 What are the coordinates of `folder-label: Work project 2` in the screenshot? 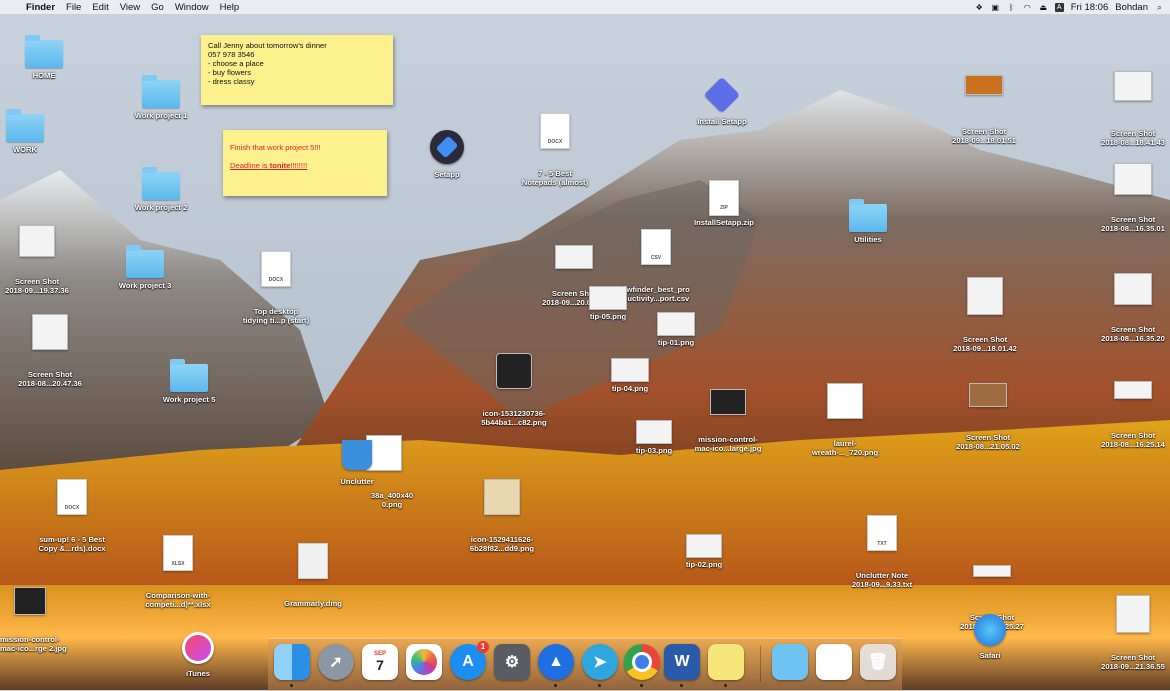 It's located at (161, 207).